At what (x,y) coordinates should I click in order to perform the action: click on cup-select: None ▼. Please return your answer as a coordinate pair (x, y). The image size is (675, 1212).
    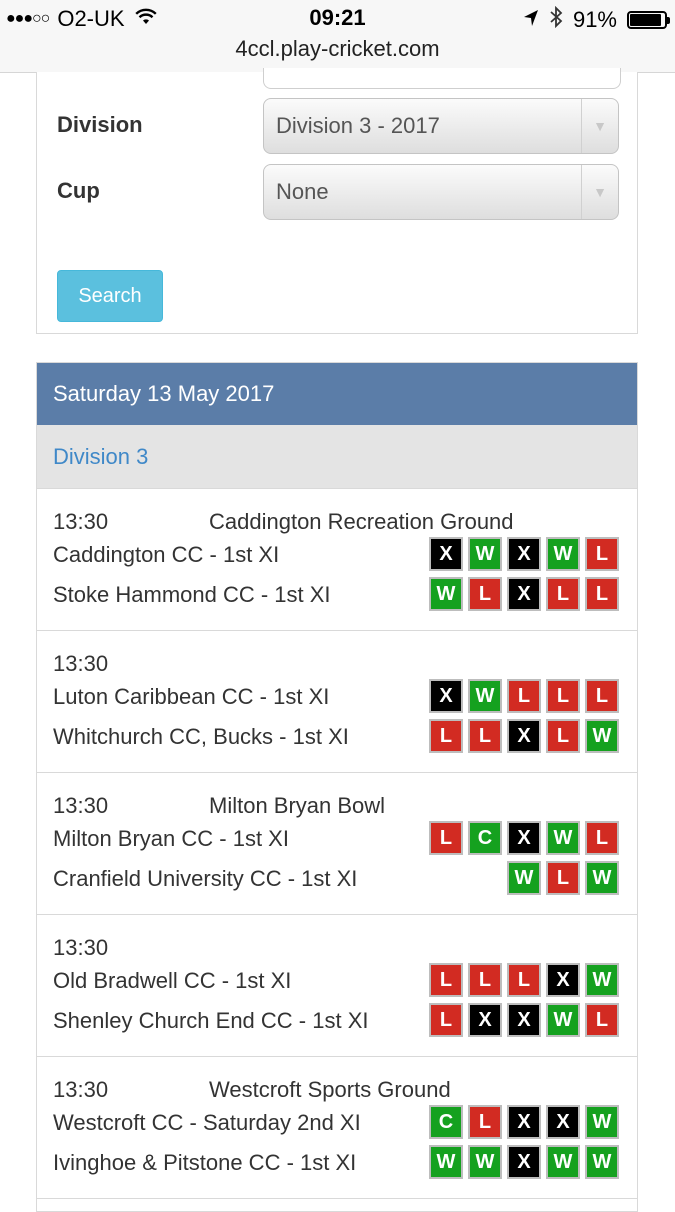
    Looking at the image, I should click on (441, 192).